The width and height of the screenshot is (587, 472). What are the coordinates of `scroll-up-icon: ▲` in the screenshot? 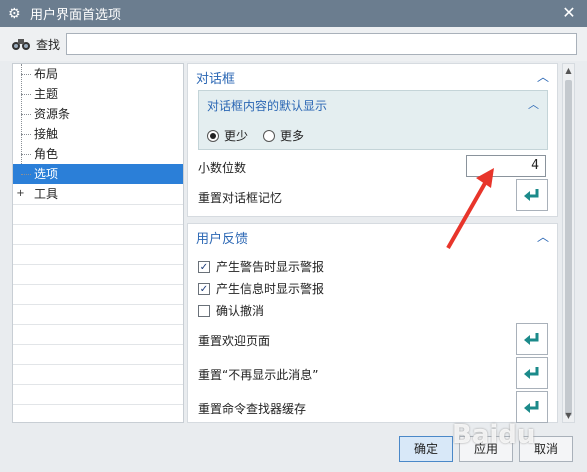 It's located at (568, 70).